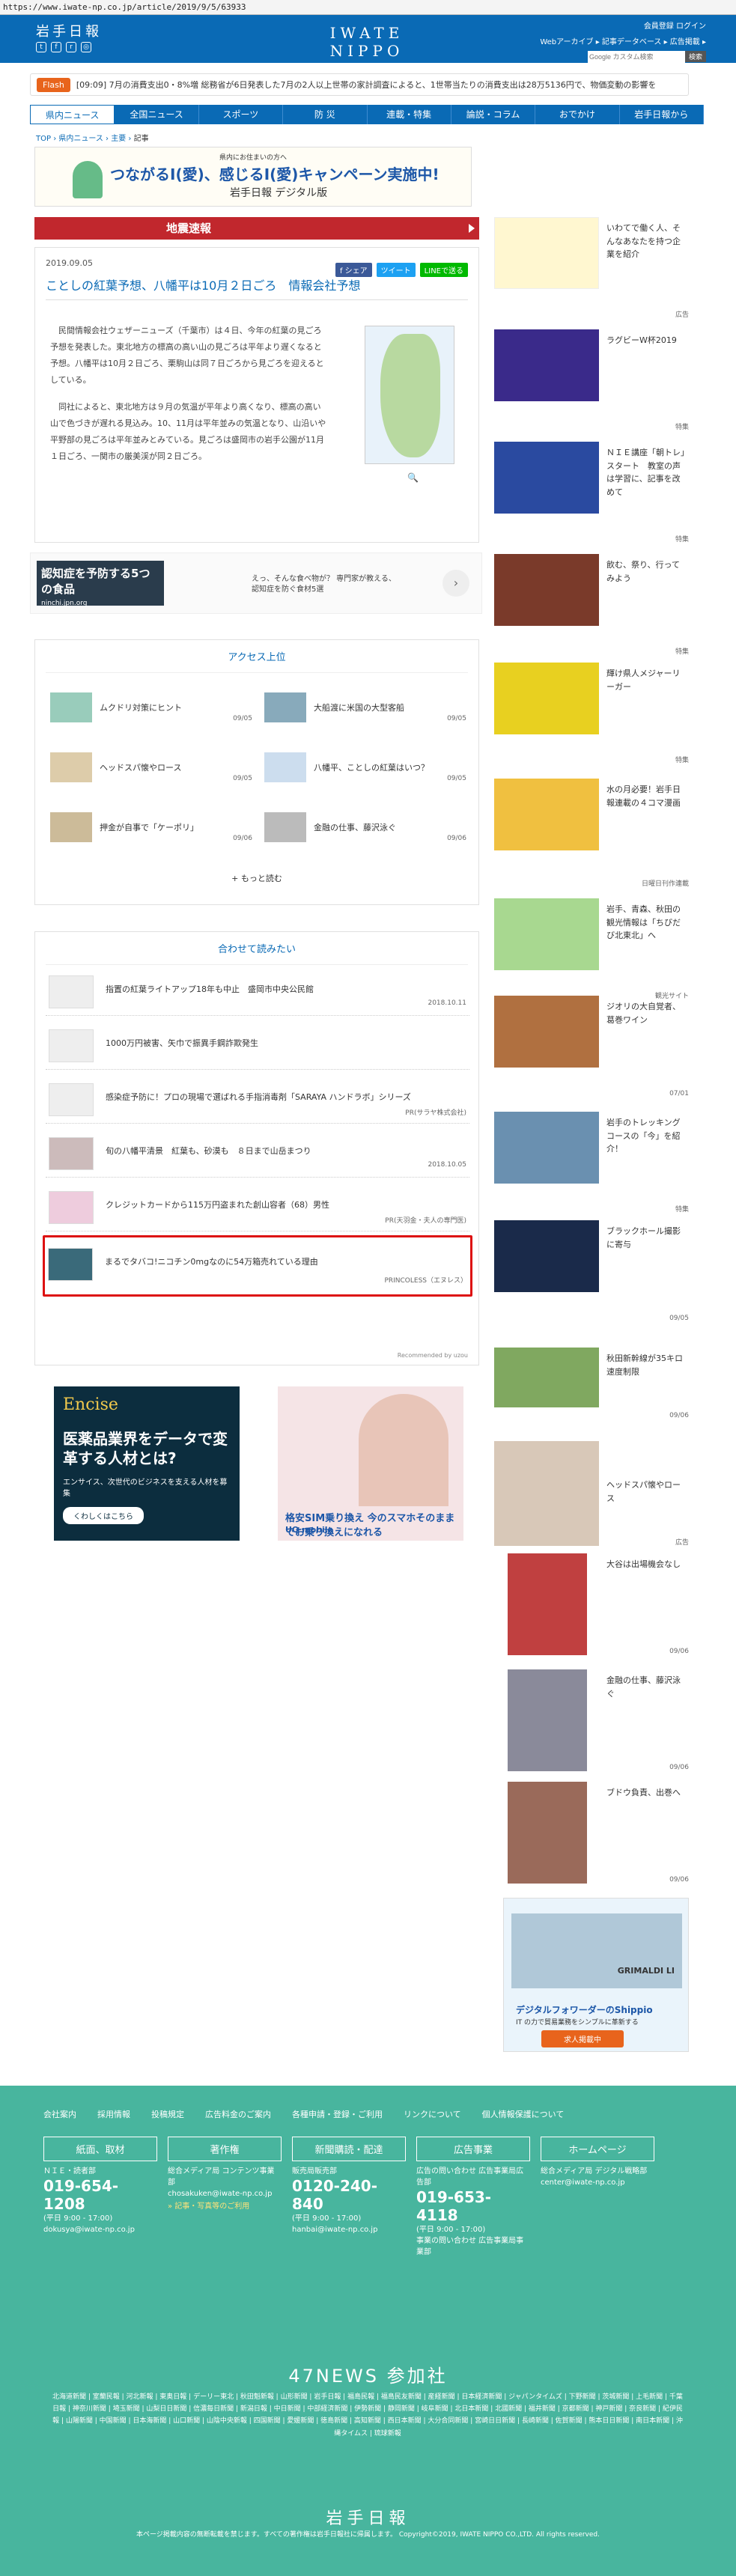 This screenshot has width=736, height=2576. What do you see at coordinates (241, 114) in the screenshot?
I see `nav-item-sports: スポーツ` at bounding box center [241, 114].